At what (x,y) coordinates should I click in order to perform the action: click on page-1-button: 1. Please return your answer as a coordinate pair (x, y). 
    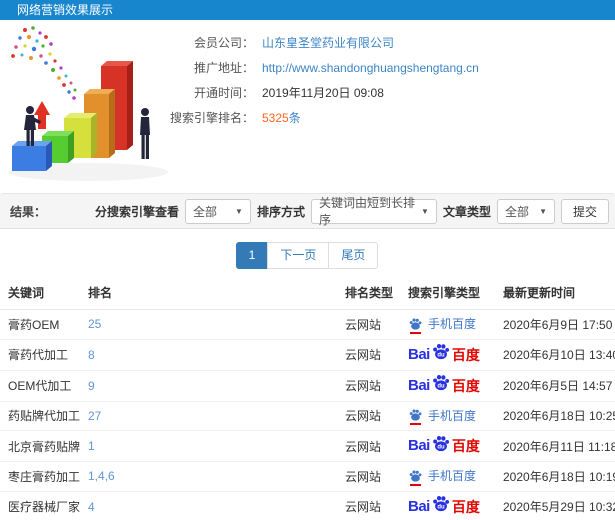
    Looking at the image, I should click on (252, 255).